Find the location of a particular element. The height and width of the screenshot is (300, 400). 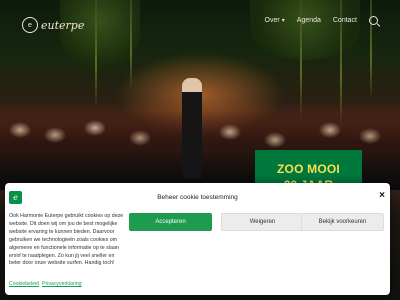

accept-button: Accepteren is located at coordinates (170, 222).